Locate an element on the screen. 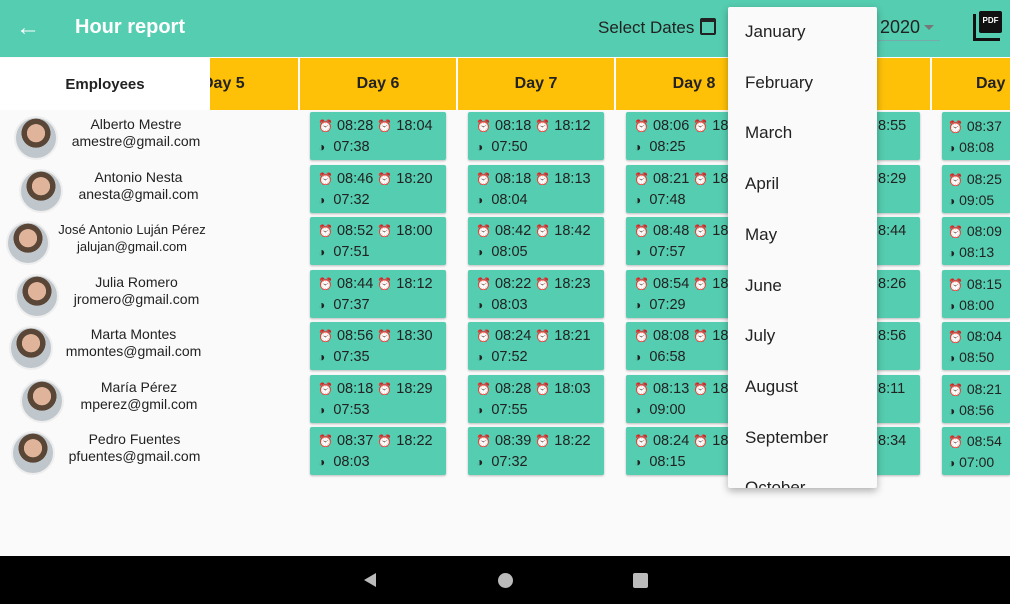  time-card: ⏰ 08:24 ⏰ 18:21 ◑ 07:52 is located at coordinates (536, 346).